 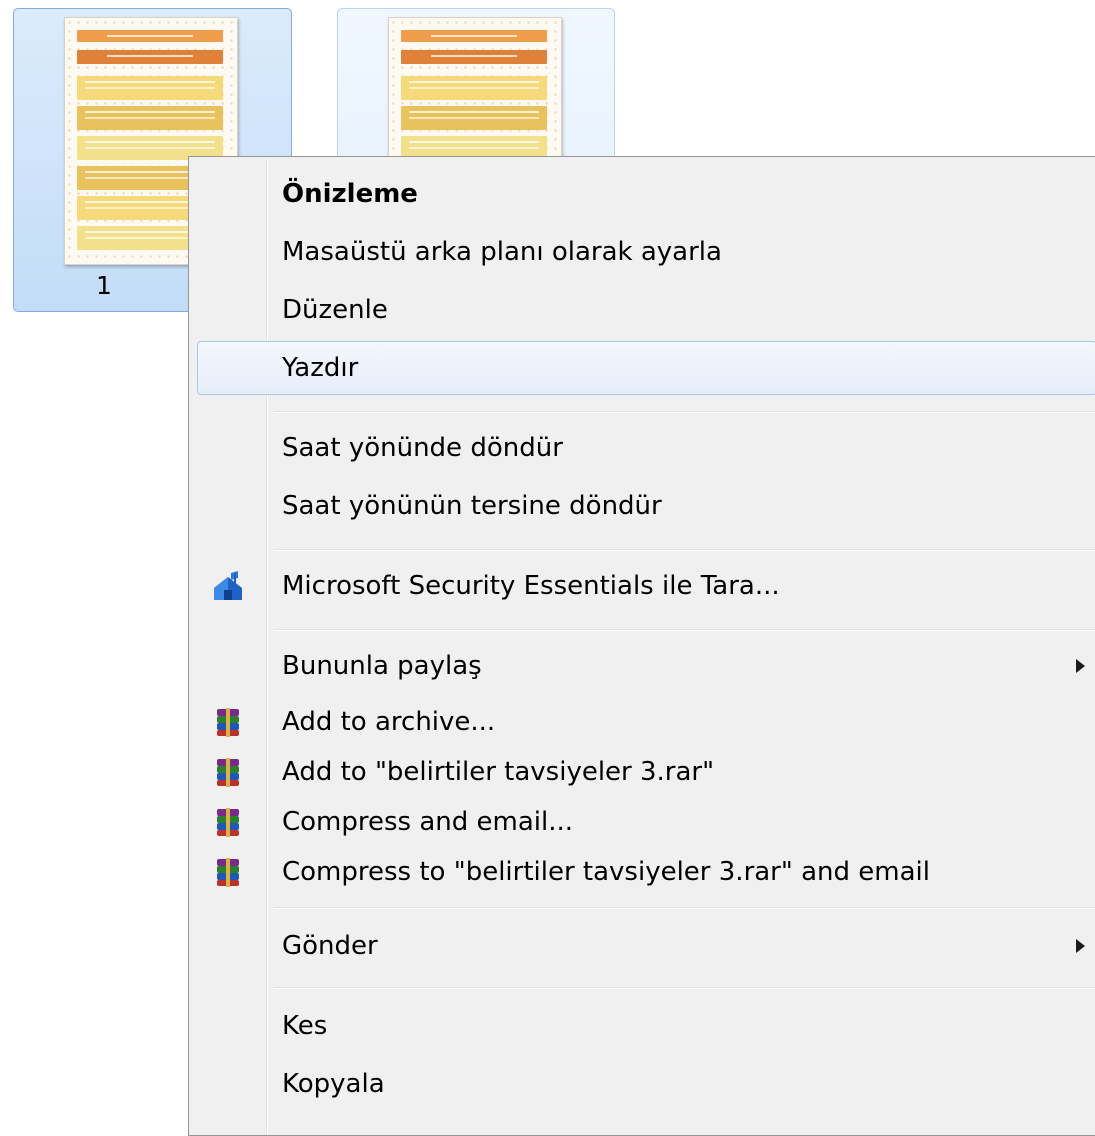 I want to click on menu-item-add-to-rar: Add to "belirtiler tavsiyeler 3.rar", so click(x=646, y=772).